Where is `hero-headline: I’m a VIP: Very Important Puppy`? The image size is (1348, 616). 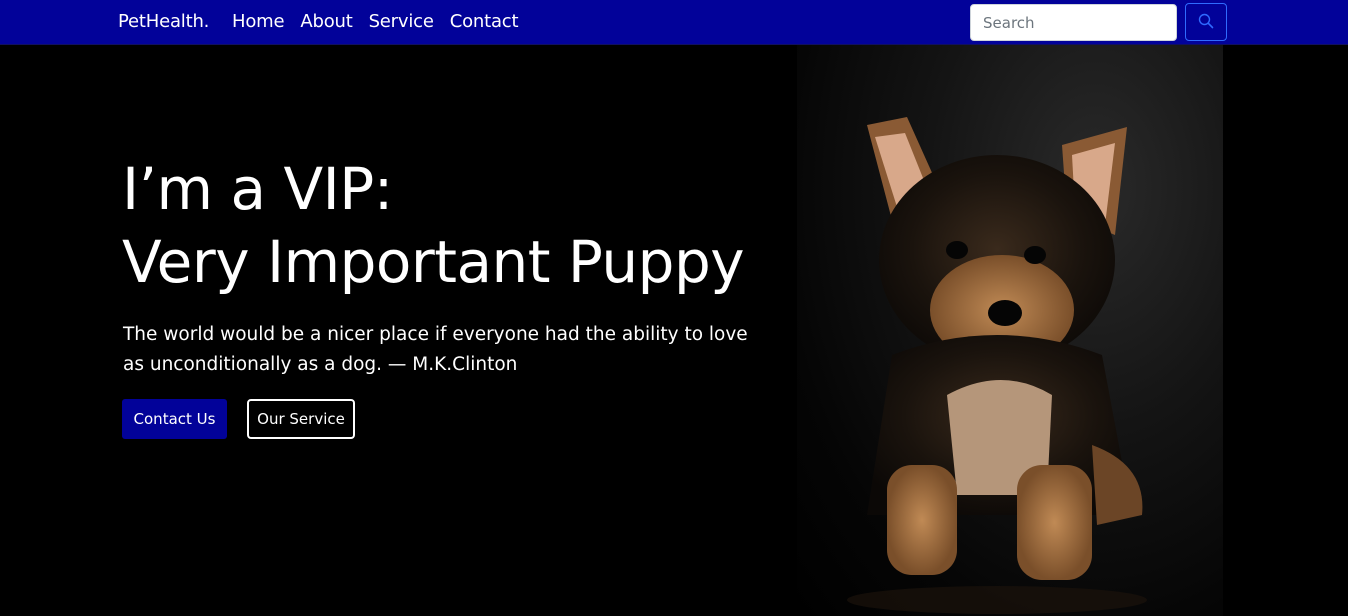 hero-headline: I’m a VIP: Very Important Puppy is located at coordinates (433, 226).